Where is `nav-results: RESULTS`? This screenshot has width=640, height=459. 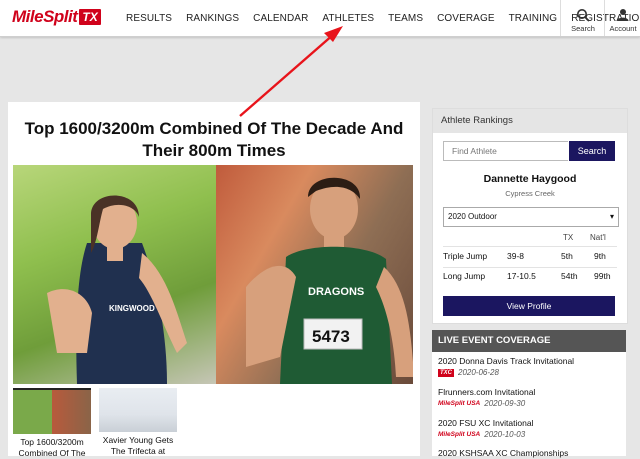 nav-results: RESULTS is located at coordinates (149, 18).